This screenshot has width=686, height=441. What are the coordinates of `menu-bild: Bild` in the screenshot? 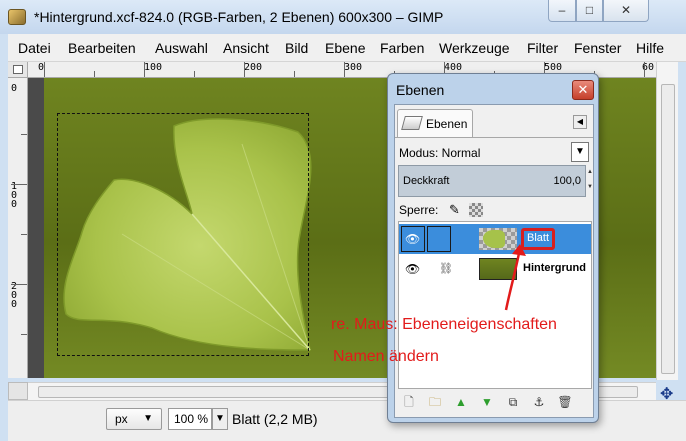 It's located at (296, 48).